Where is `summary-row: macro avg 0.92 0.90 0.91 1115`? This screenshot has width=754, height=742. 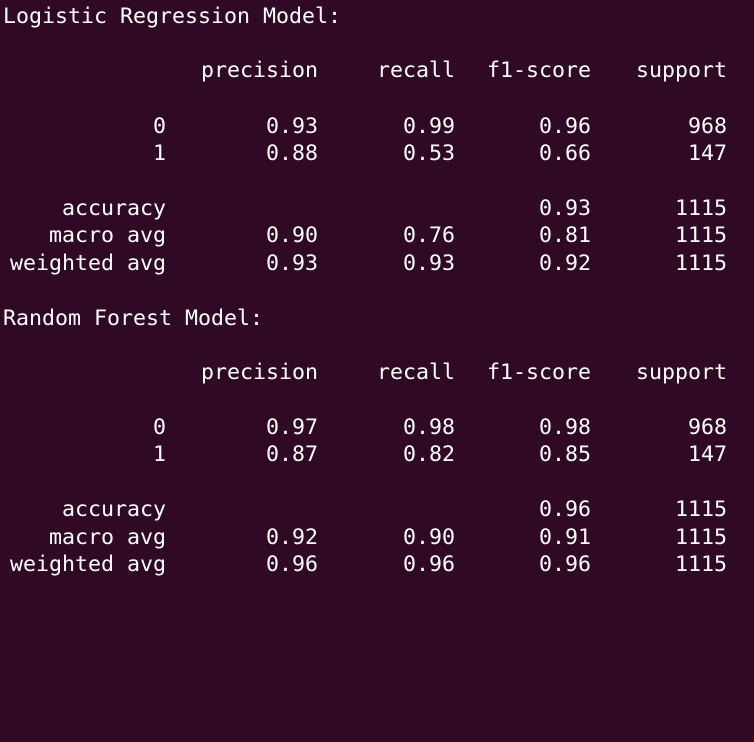
summary-row: macro avg 0.92 0.90 0.91 1115 is located at coordinates (378, 537).